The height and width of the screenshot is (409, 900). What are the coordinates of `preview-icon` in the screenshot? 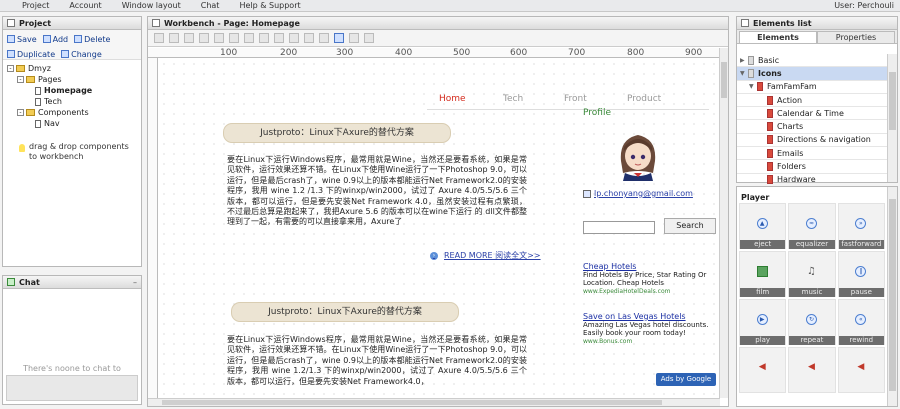 It's located at (354, 38).